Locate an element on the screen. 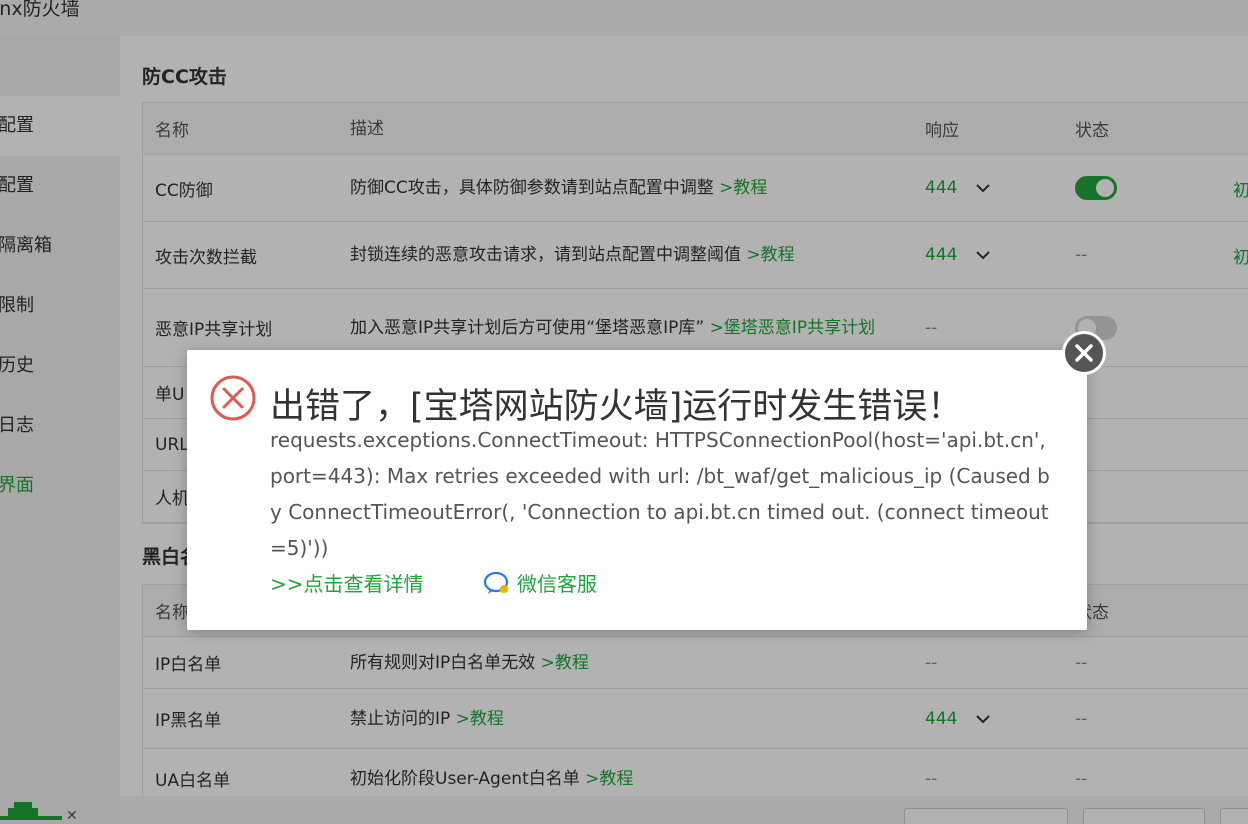  close-icon is located at coordinates (1084, 353).